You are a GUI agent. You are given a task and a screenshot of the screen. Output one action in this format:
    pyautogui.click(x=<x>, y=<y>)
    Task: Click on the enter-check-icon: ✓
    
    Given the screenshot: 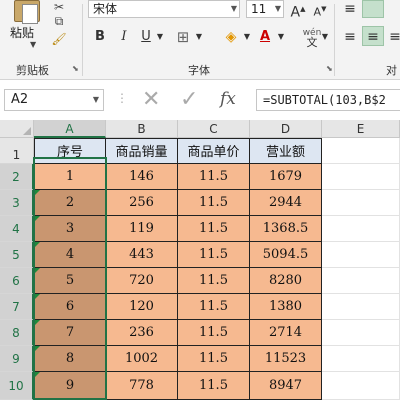 What is the action you would take?
    pyautogui.click(x=189, y=99)
    